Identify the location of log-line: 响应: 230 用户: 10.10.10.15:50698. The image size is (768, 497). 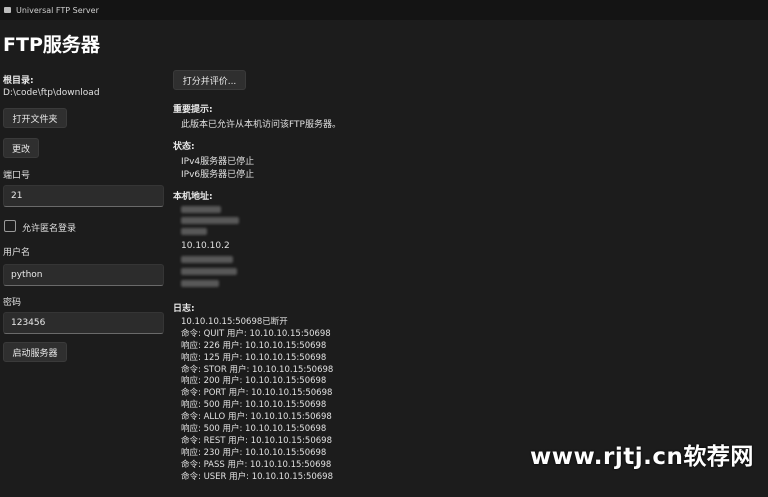
(254, 452).